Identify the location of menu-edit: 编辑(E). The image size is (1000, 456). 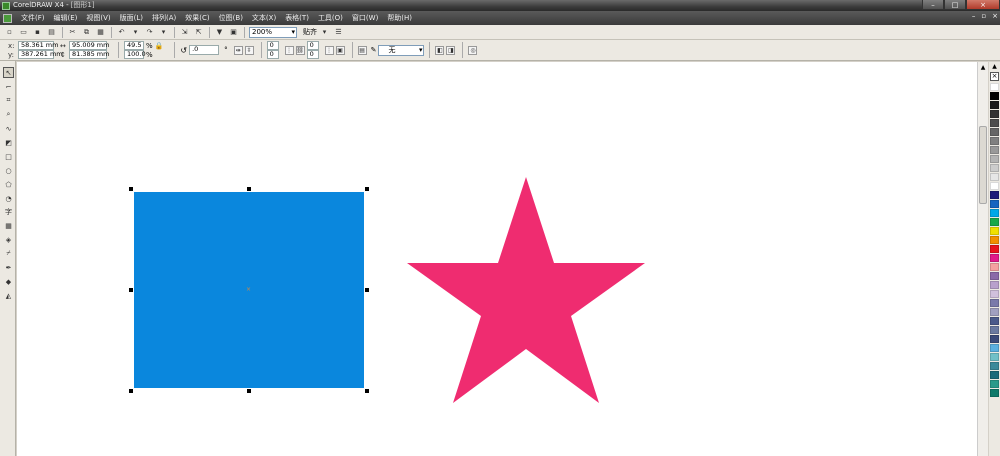
(66, 18).